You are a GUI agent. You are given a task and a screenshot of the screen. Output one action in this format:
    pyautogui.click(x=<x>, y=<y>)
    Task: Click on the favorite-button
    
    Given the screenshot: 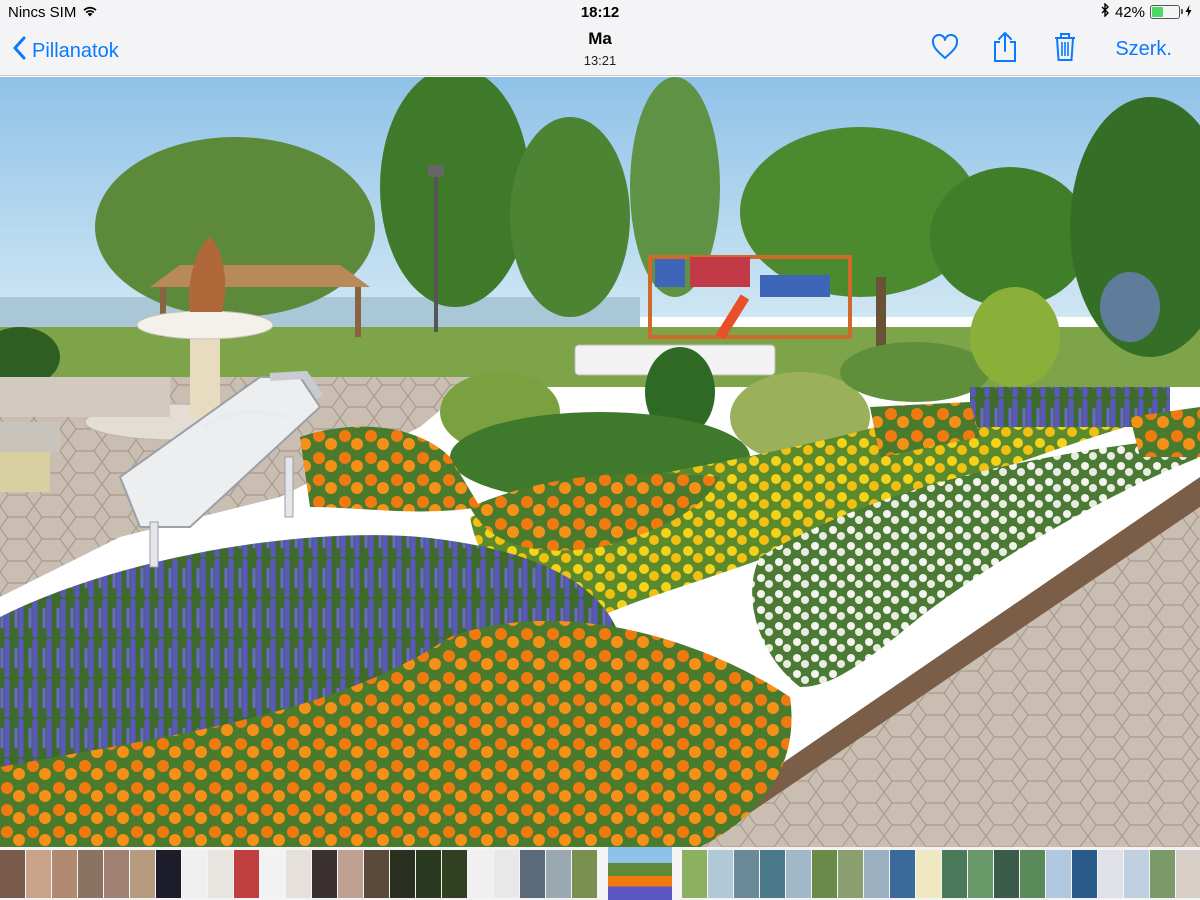 What is the action you would take?
    pyautogui.click(x=945, y=49)
    